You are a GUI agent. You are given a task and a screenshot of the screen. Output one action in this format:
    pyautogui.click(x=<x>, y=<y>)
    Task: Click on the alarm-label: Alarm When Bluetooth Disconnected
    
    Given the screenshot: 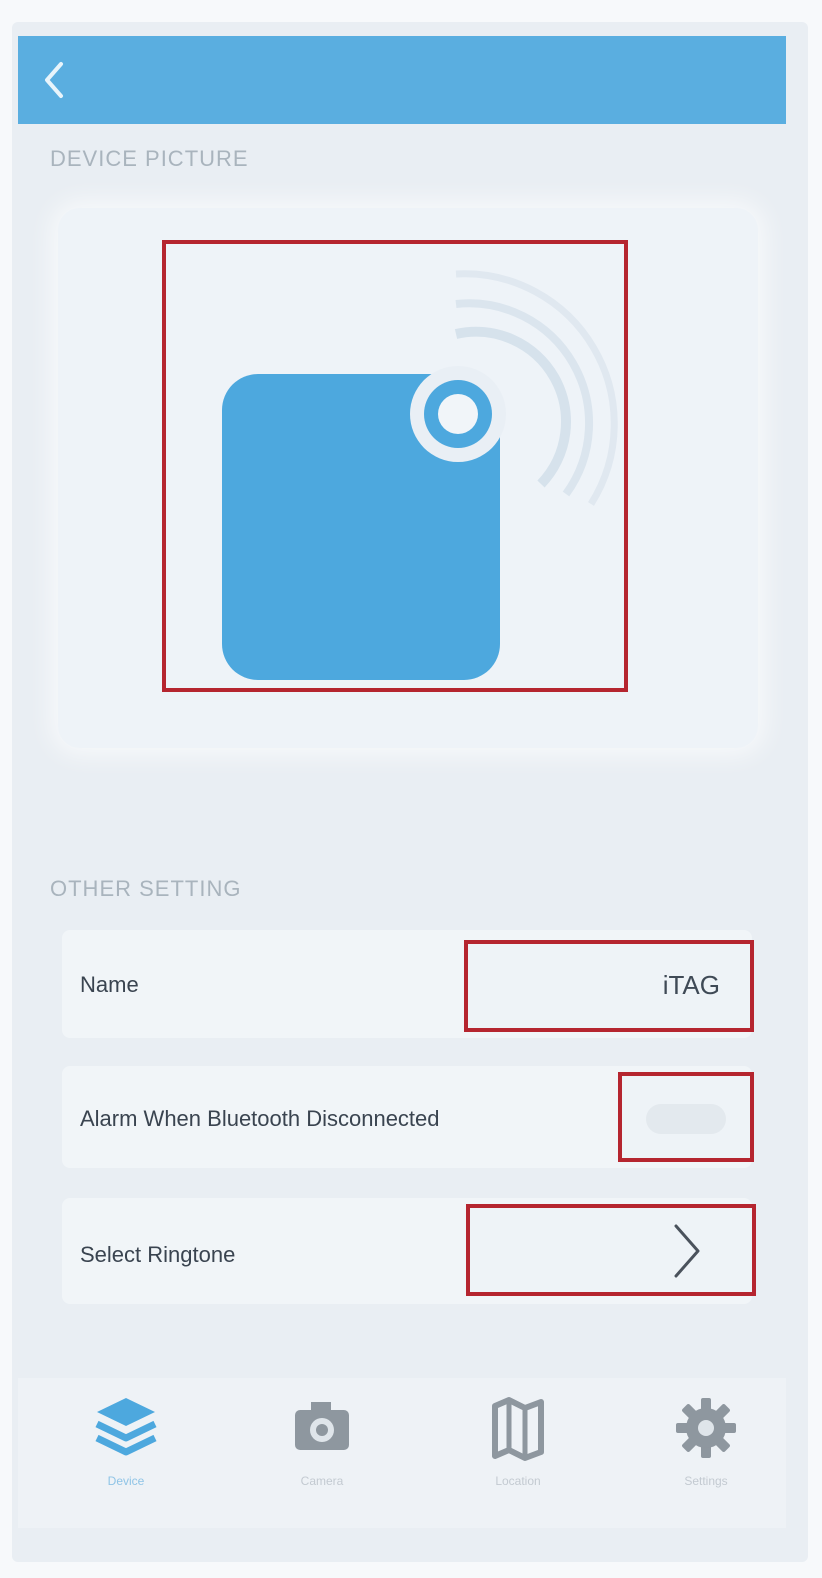 What is the action you would take?
    pyautogui.click(x=260, y=1118)
    